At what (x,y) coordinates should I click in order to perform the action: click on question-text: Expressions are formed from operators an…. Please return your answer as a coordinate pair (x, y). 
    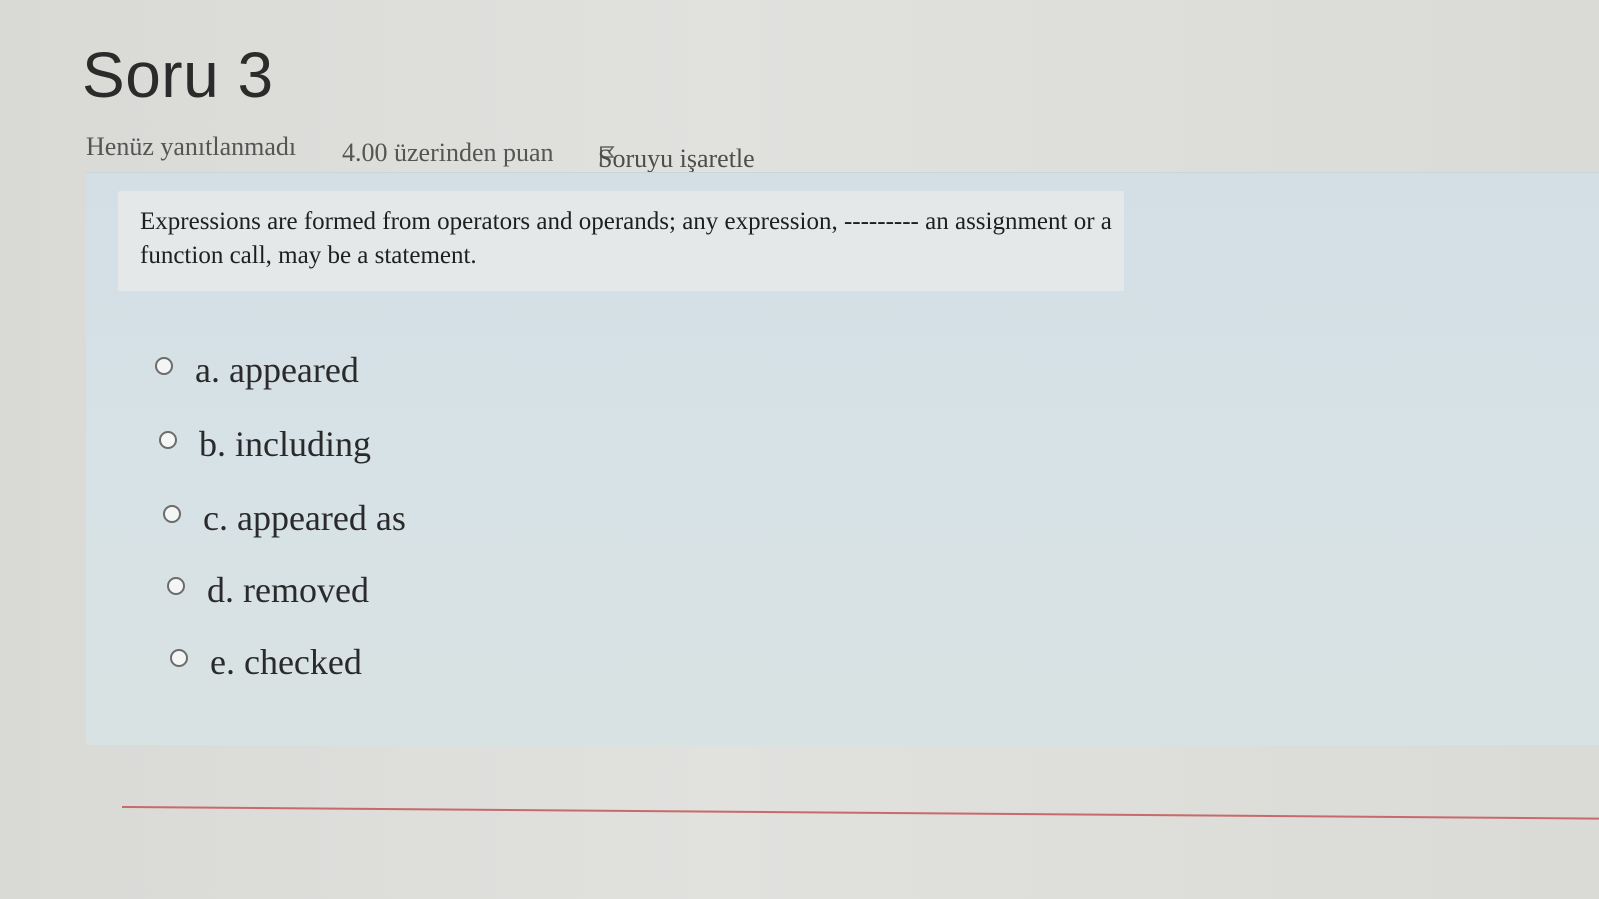
    Looking at the image, I should click on (626, 238).